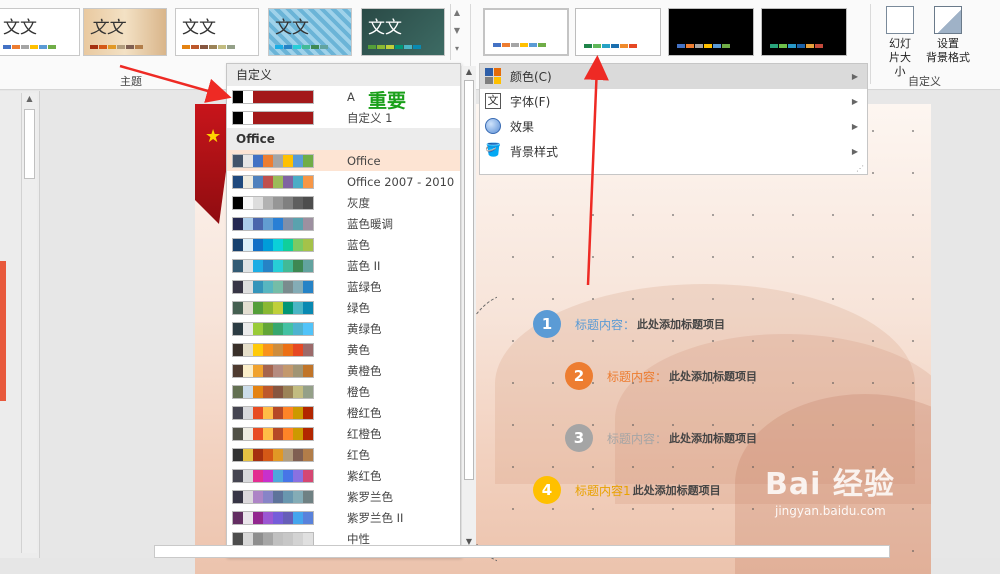  I want to click on color-scheme-name: 绿色, so click(358, 307).